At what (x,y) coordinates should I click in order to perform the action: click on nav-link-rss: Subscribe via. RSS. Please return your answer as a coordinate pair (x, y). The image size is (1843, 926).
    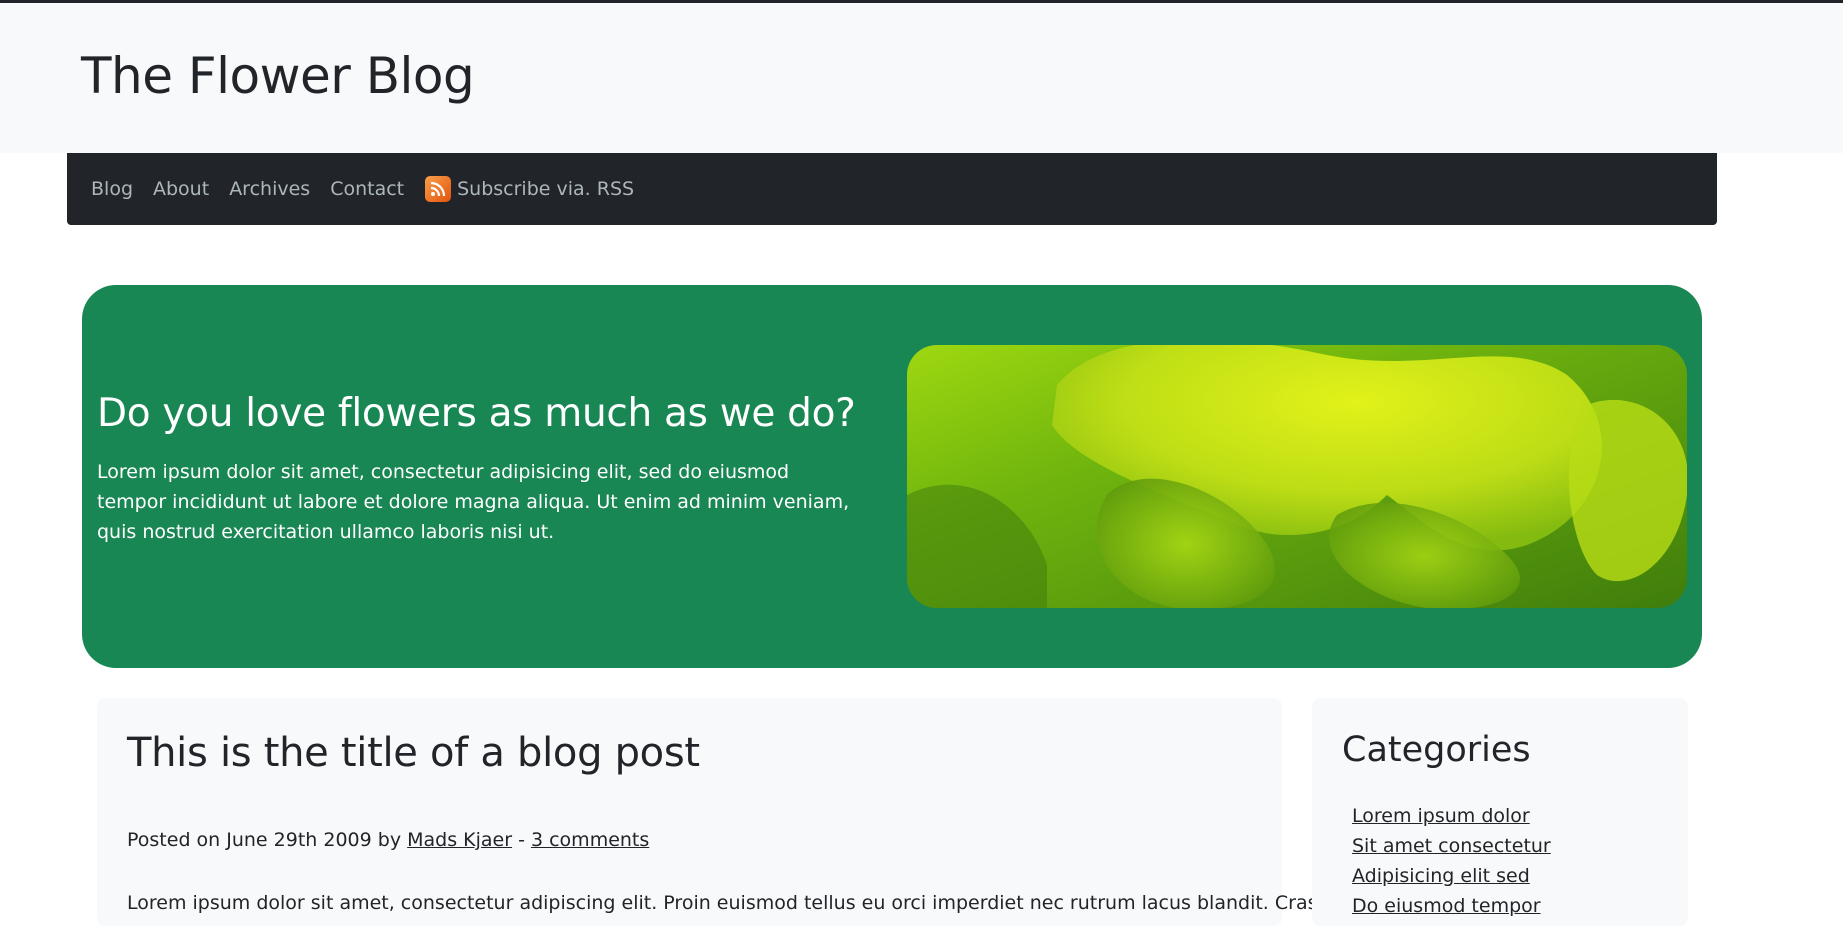
    Looking at the image, I should click on (529, 189).